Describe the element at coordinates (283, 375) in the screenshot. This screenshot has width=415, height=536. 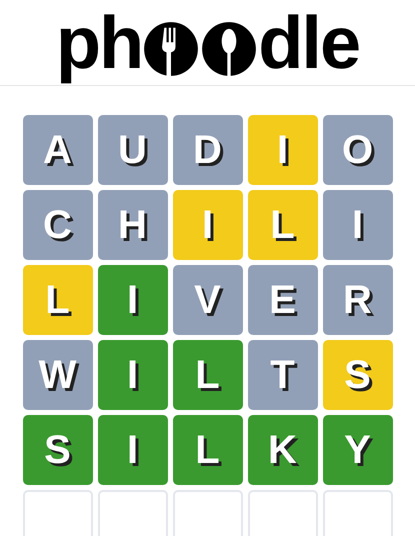
I see `letter-tile: T` at that location.